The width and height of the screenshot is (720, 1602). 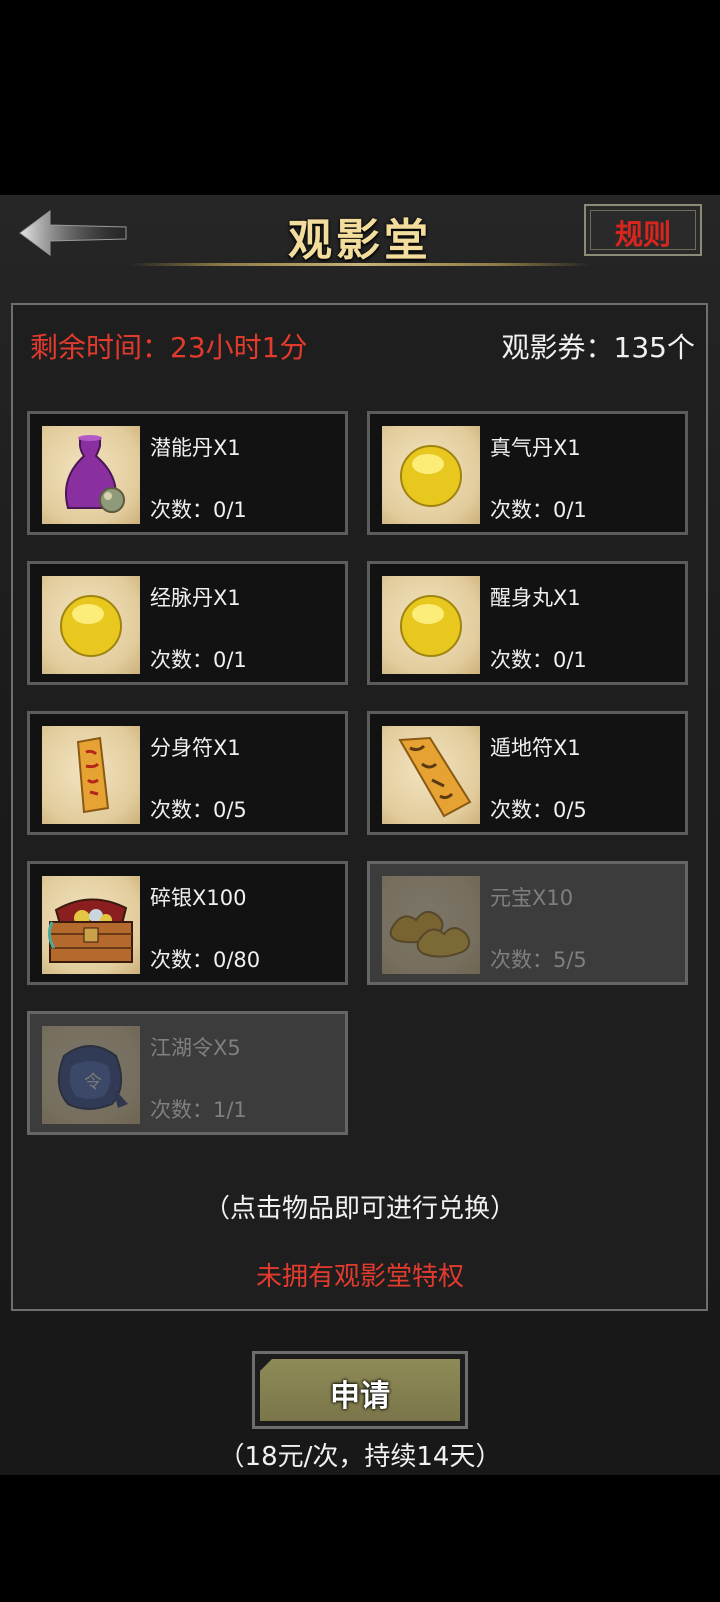 I want to click on privilege-status: 未拥有观影堂特权, so click(x=359, y=1277).